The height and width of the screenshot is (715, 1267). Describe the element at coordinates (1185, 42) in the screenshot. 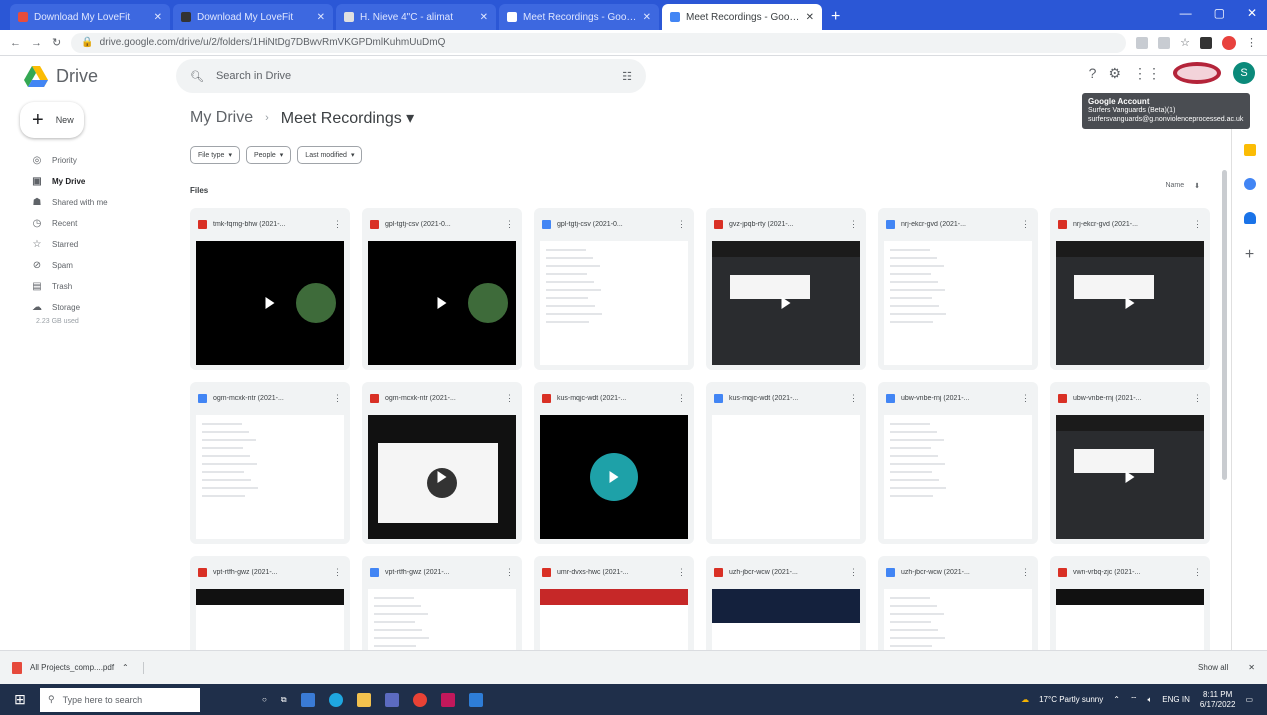

I see `bookmark-star-icon: ☆` at that location.